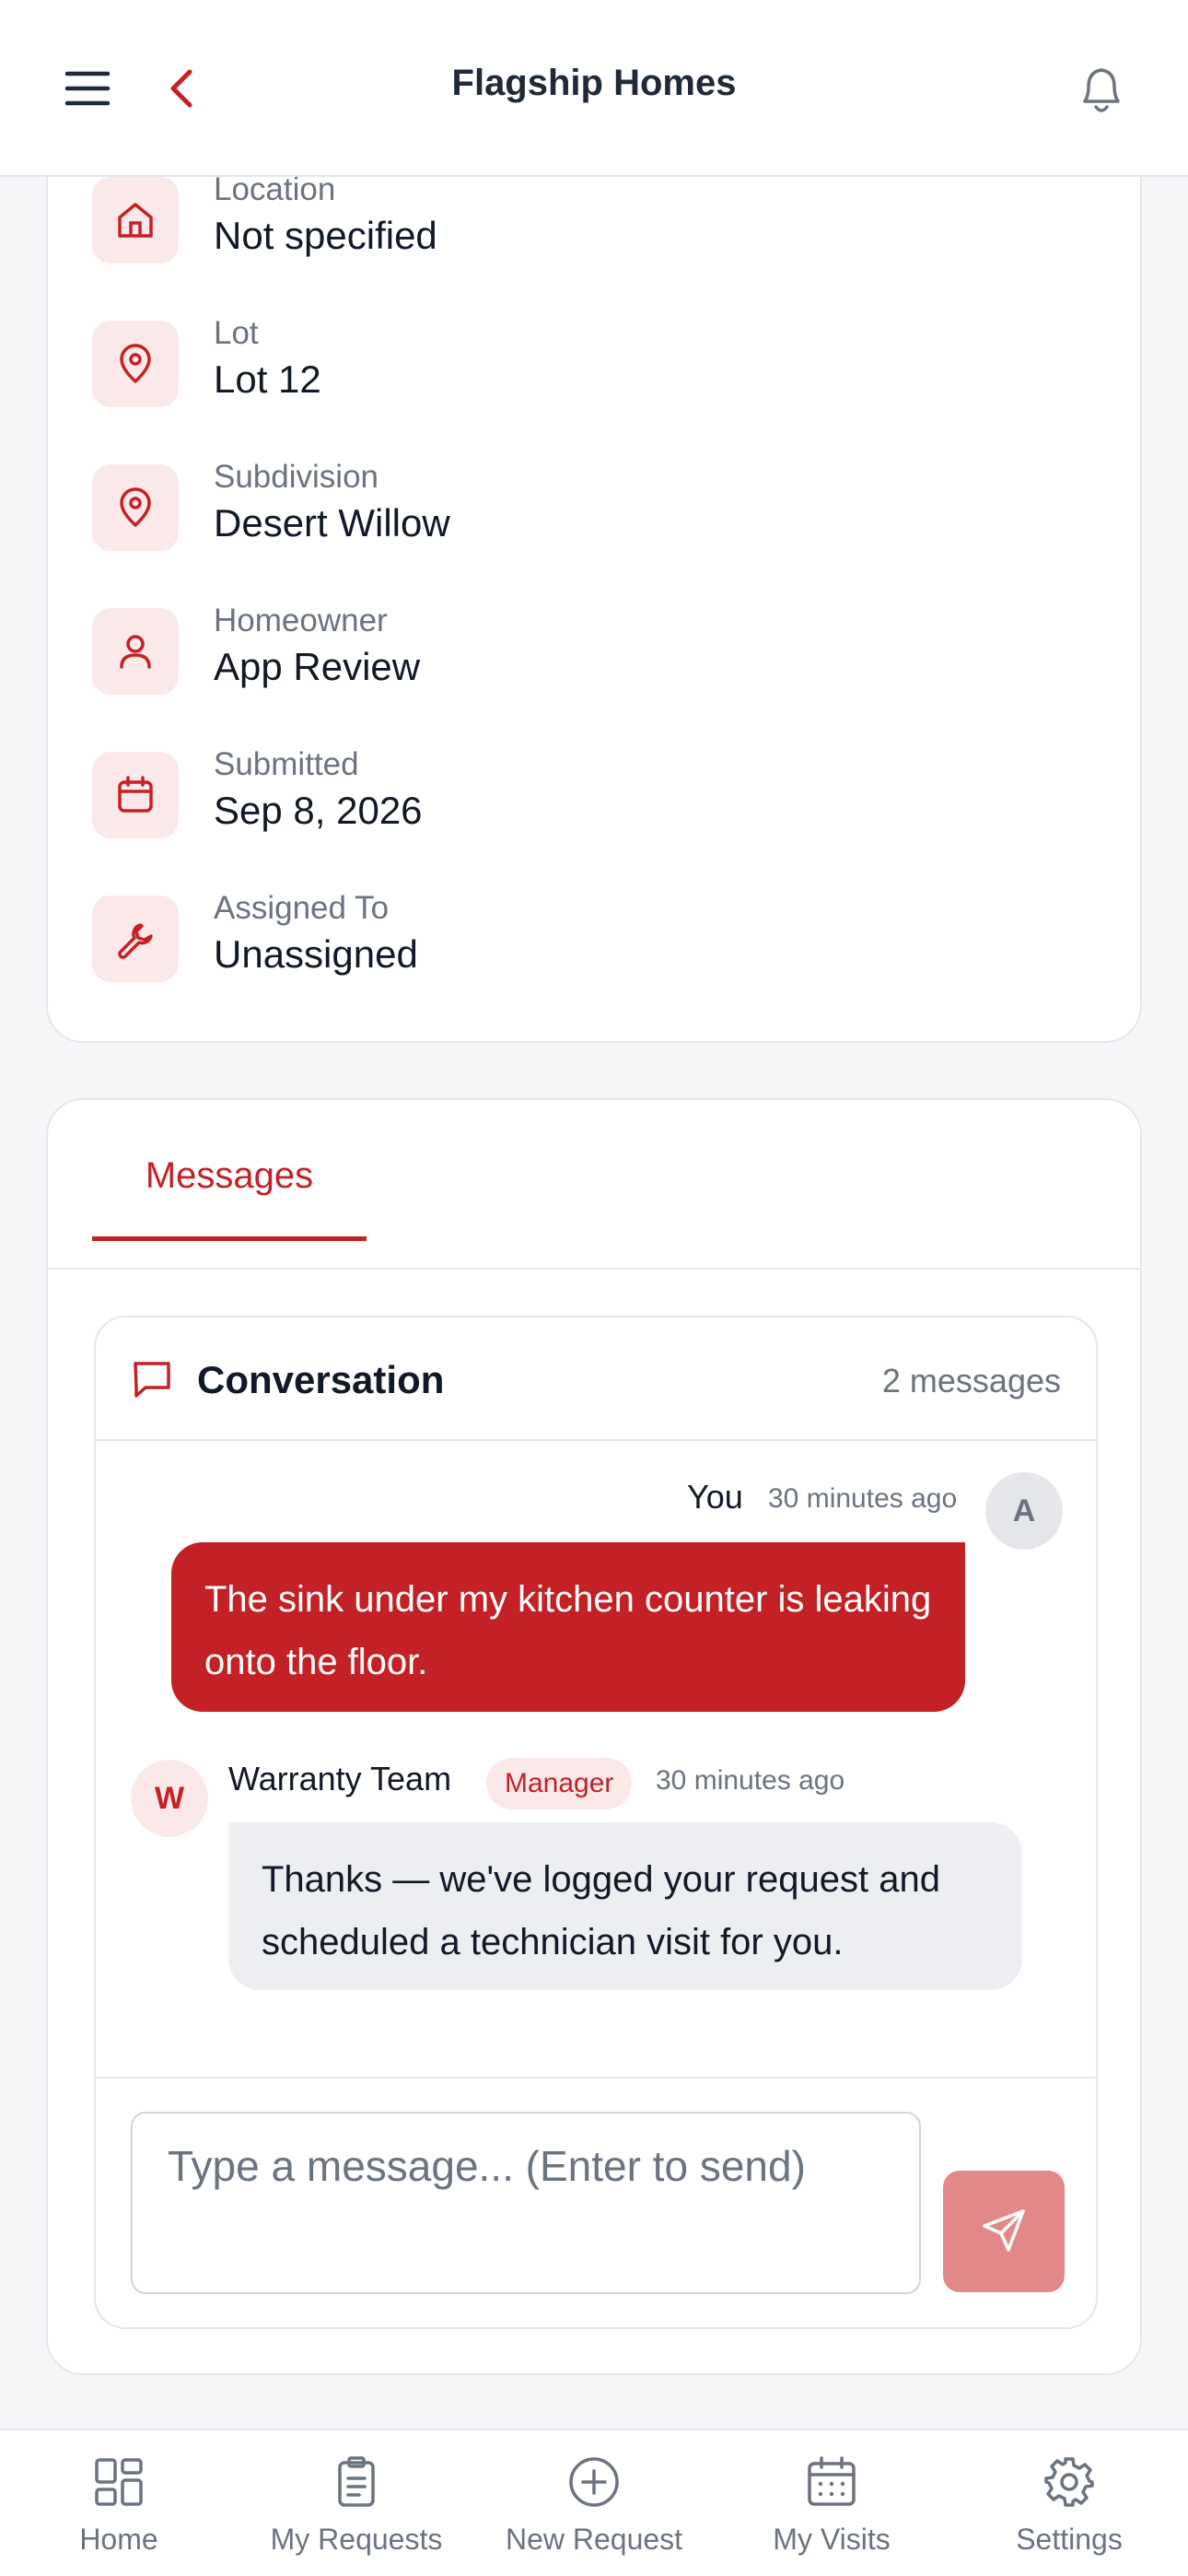  What do you see at coordinates (356, 2539) in the screenshot?
I see `nav-label: My Requests` at bounding box center [356, 2539].